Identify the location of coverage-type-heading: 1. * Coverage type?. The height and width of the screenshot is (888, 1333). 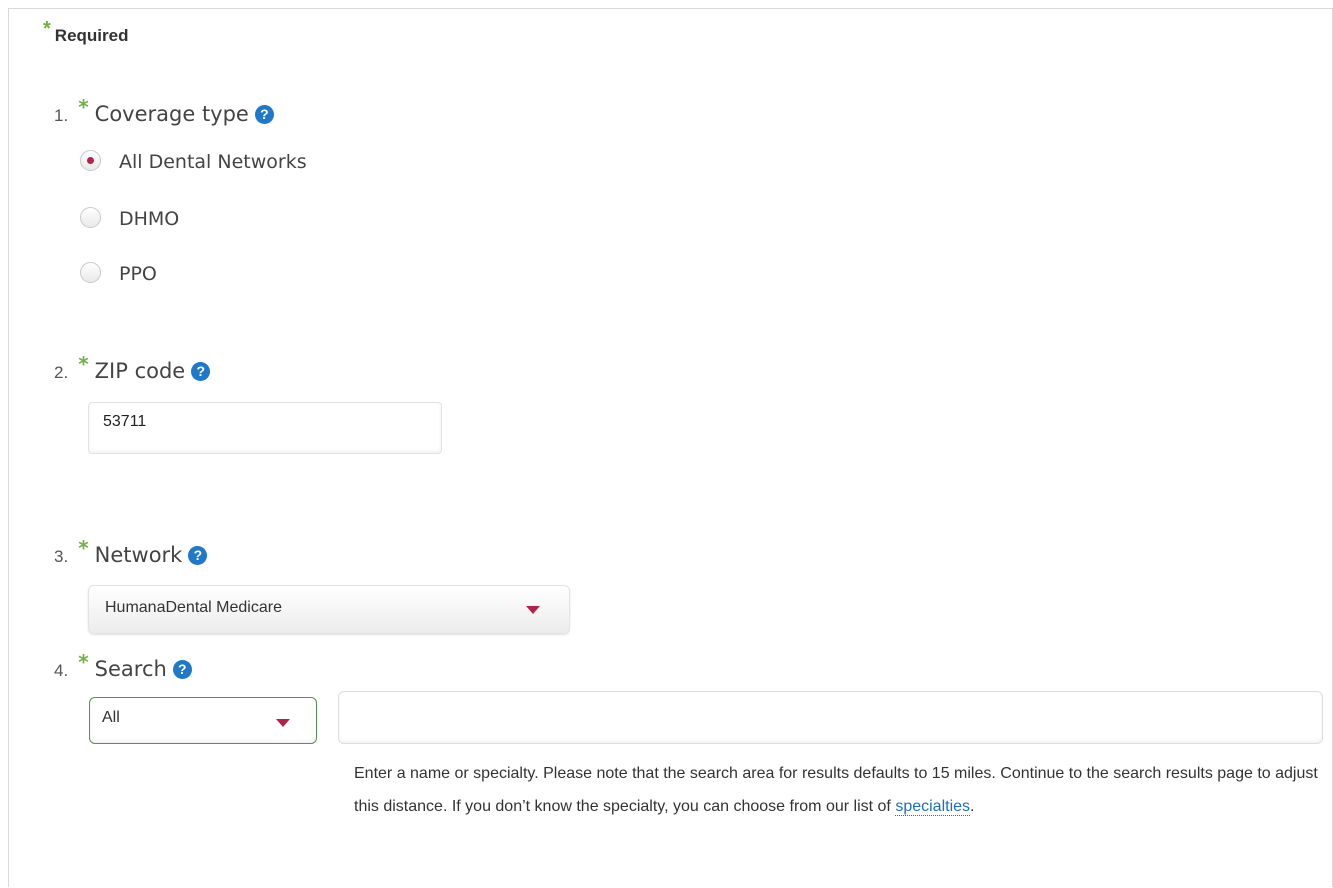
(164, 110).